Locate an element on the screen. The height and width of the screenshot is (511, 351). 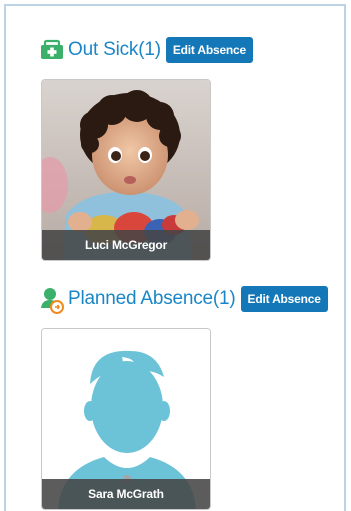
person-calendar-icon is located at coordinates (52, 300).